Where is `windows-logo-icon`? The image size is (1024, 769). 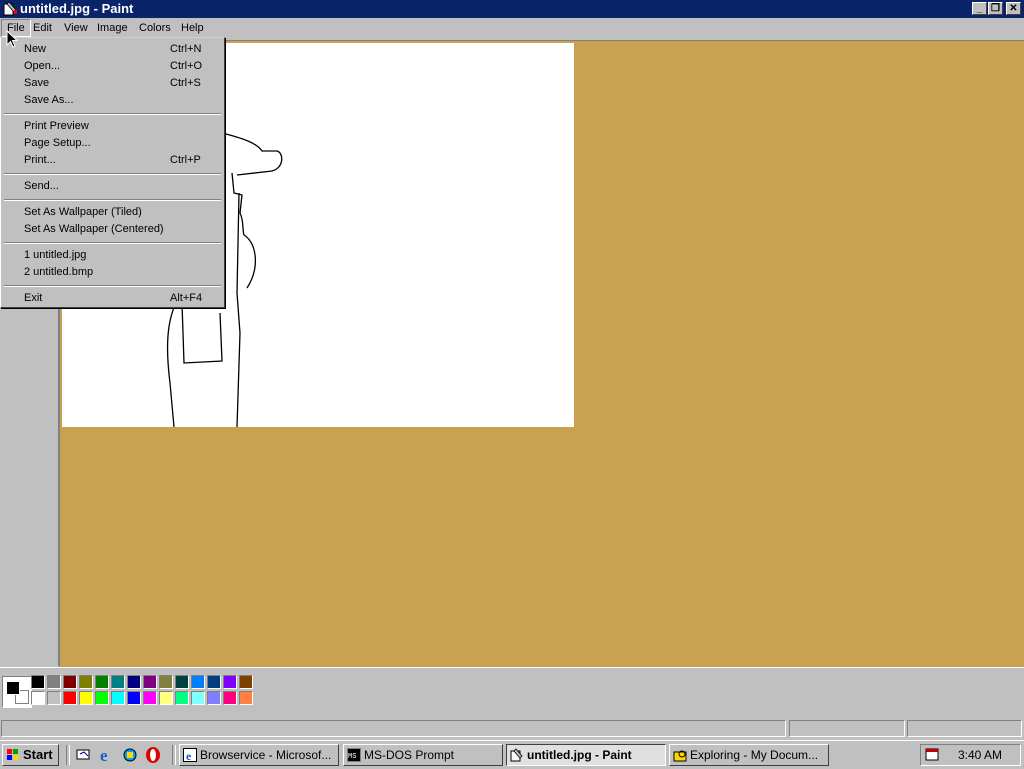 windows-logo-icon is located at coordinates (12, 754).